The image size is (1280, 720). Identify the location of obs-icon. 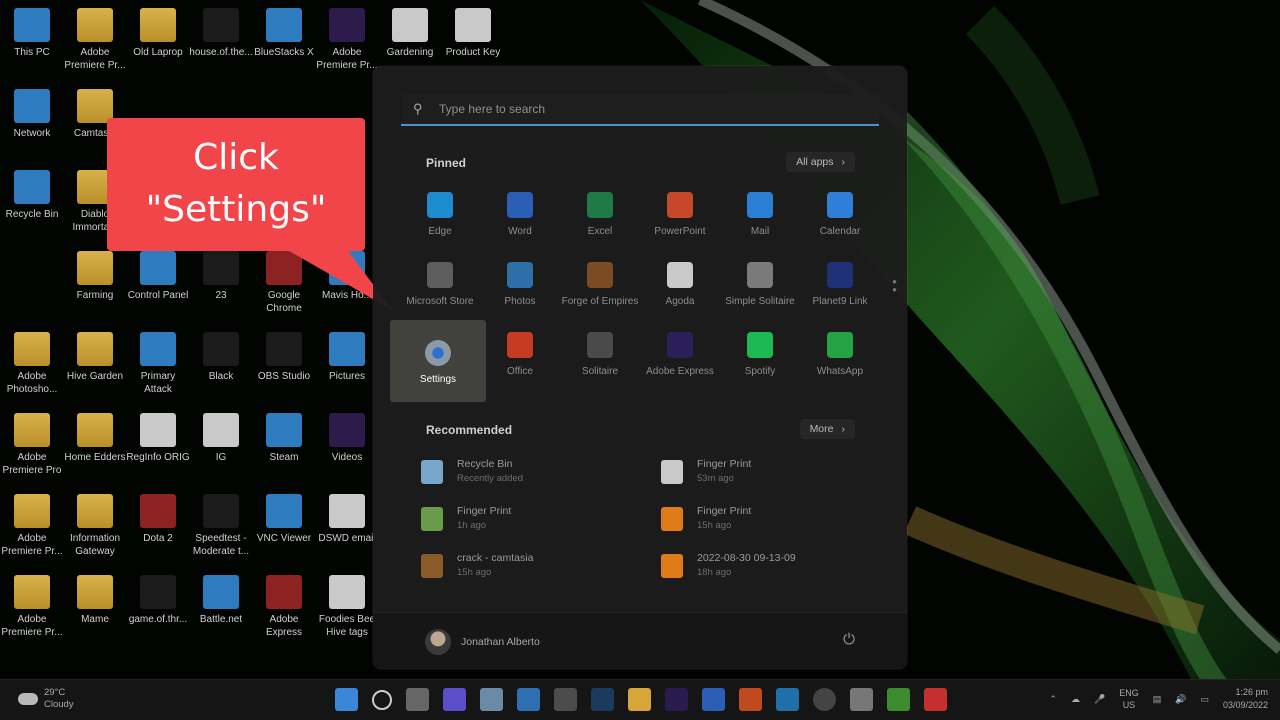
(824, 699).